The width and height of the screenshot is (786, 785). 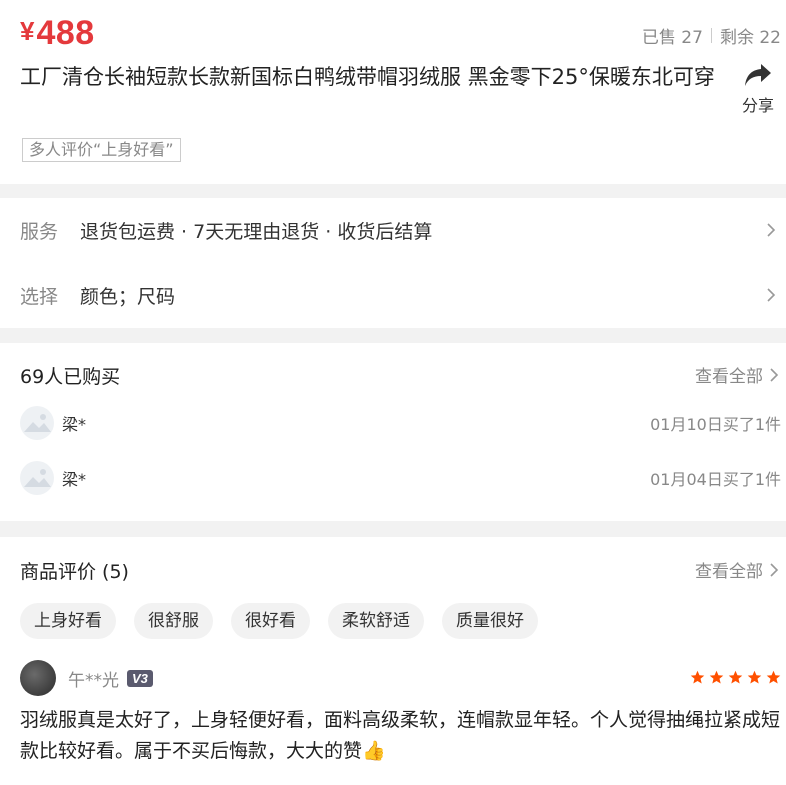 What do you see at coordinates (399, 295) in the screenshot?
I see `select-row: 选择 颜色；尺码` at bounding box center [399, 295].